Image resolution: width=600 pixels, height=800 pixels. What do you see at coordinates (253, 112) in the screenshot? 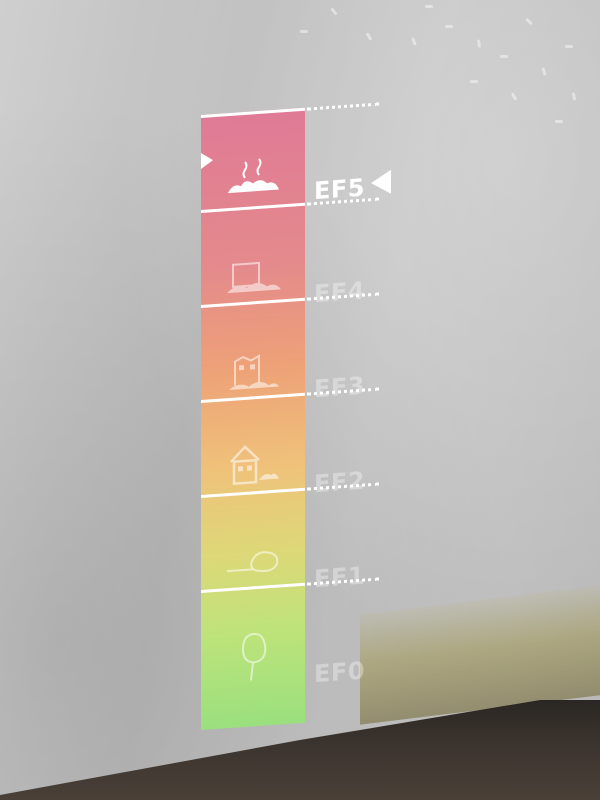
I see `level-divider` at bounding box center [253, 112].